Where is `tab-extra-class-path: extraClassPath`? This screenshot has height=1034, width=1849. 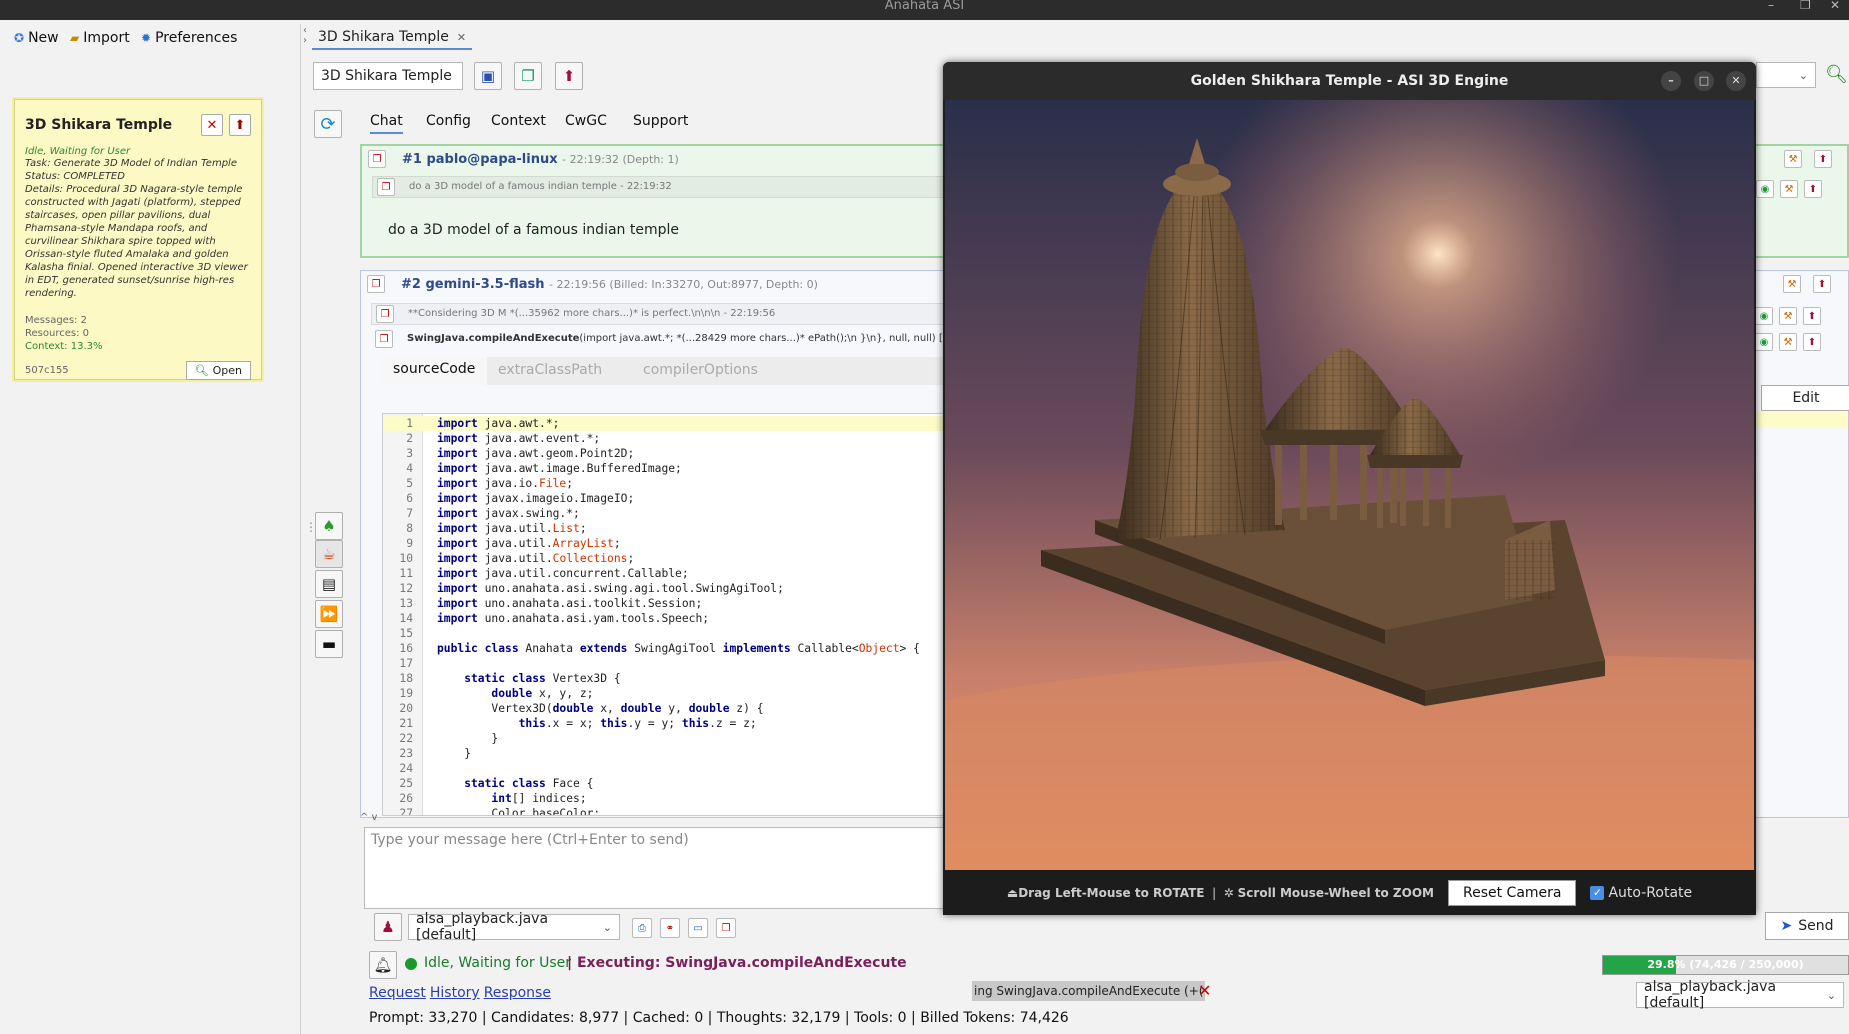 tab-extra-class-path: extraClassPath is located at coordinates (550, 370).